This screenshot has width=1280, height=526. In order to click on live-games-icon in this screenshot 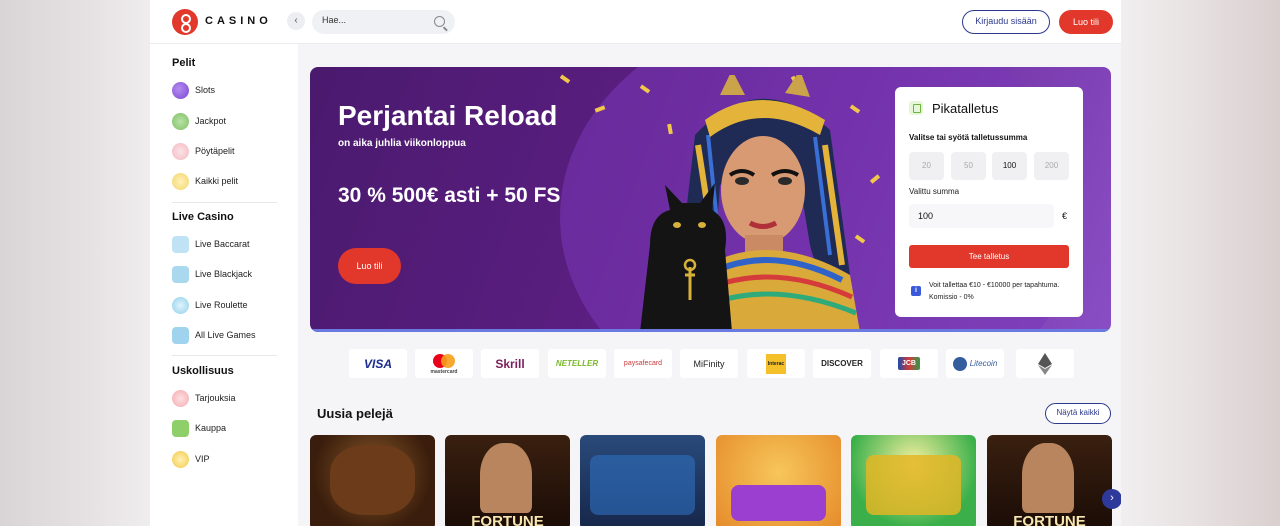, I will do `click(180, 335)`.